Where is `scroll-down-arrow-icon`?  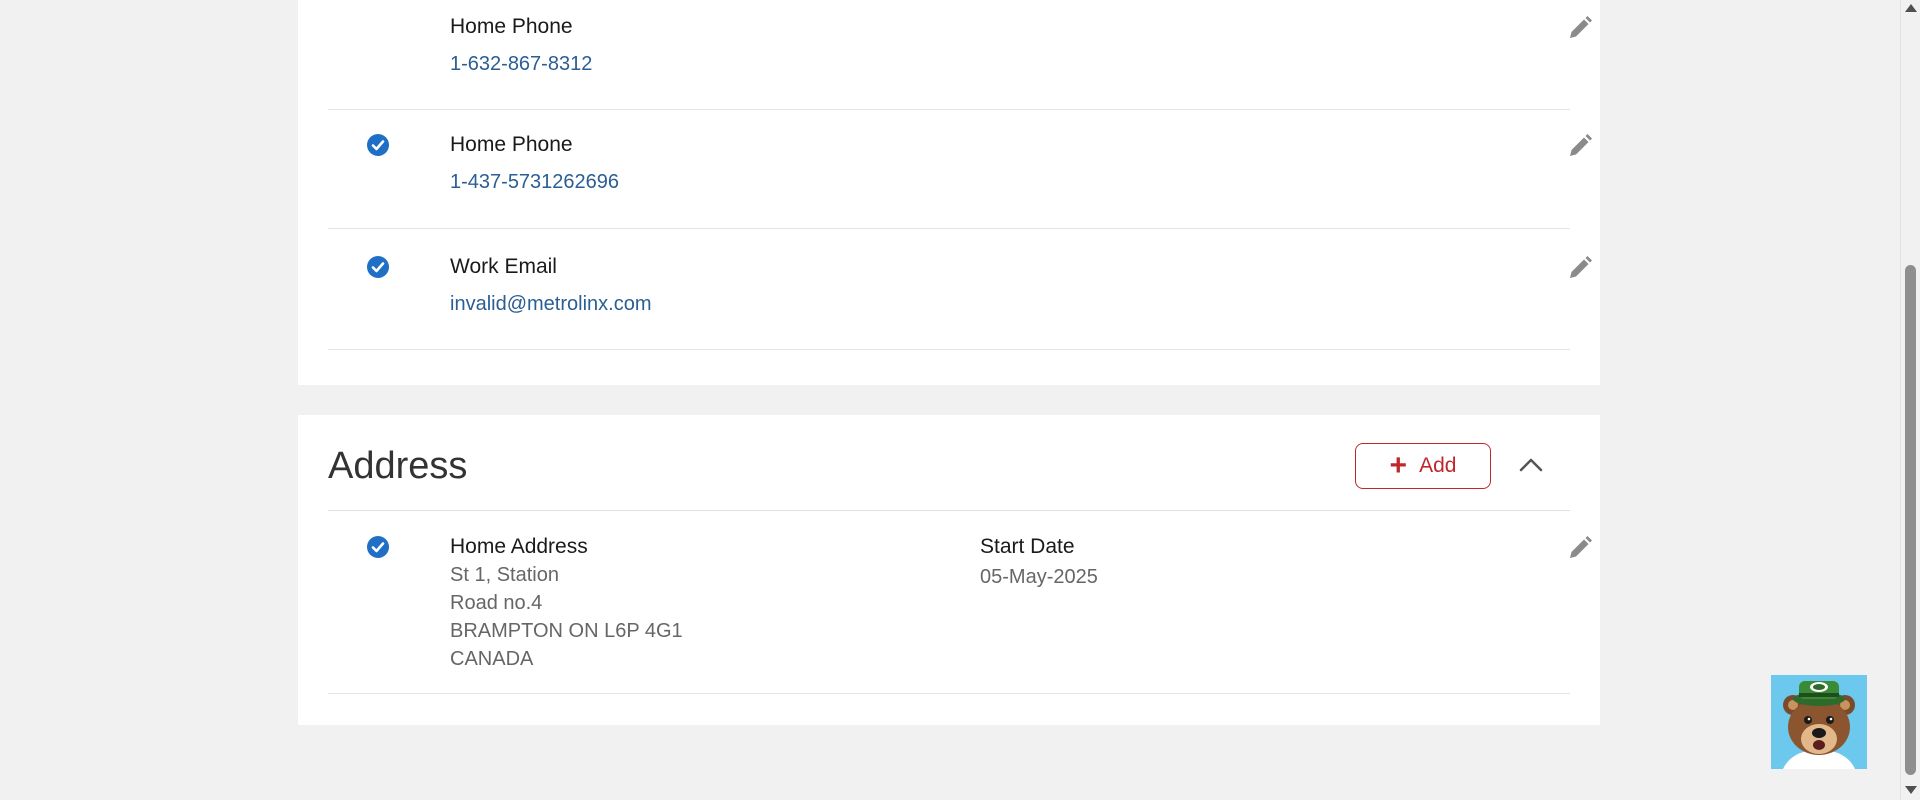 scroll-down-arrow-icon is located at coordinates (1911, 790).